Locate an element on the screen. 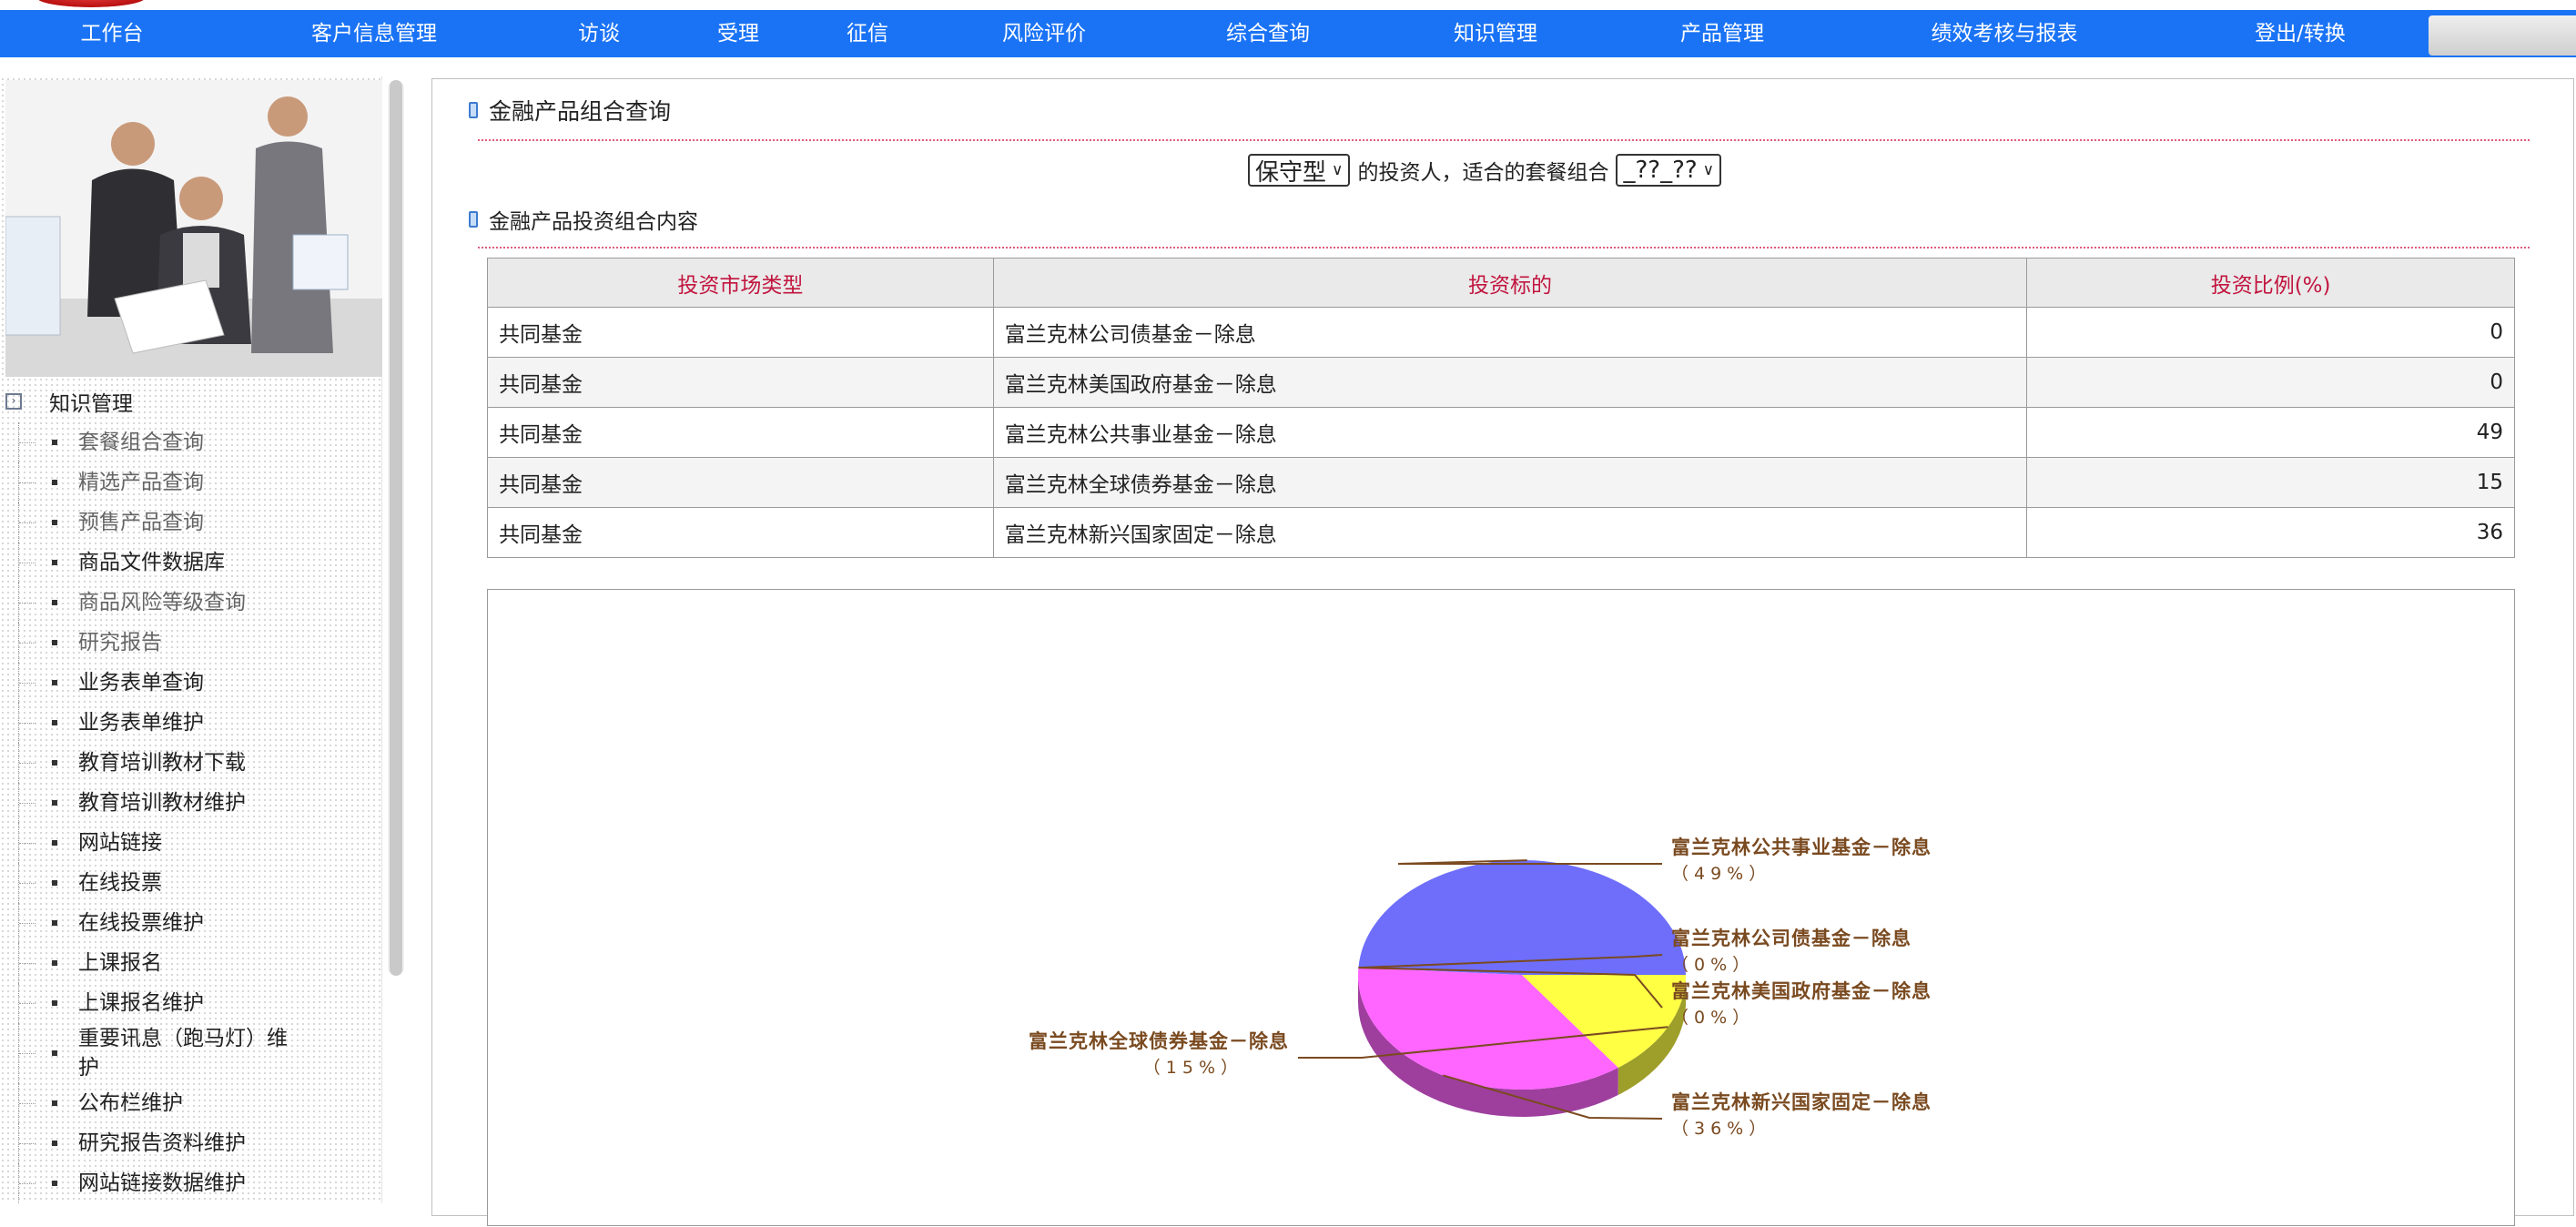 The height and width of the screenshot is (1227, 2576). pie-slice-percent: （0%） is located at coordinates (1713, 1018).